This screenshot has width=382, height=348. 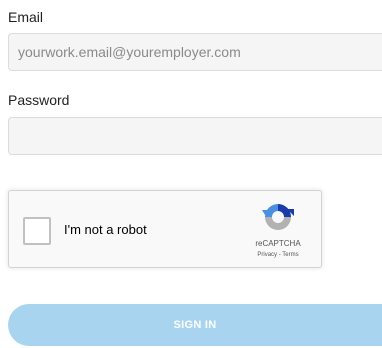 What do you see at coordinates (39, 100) in the screenshot?
I see `password-label: Password` at bounding box center [39, 100].